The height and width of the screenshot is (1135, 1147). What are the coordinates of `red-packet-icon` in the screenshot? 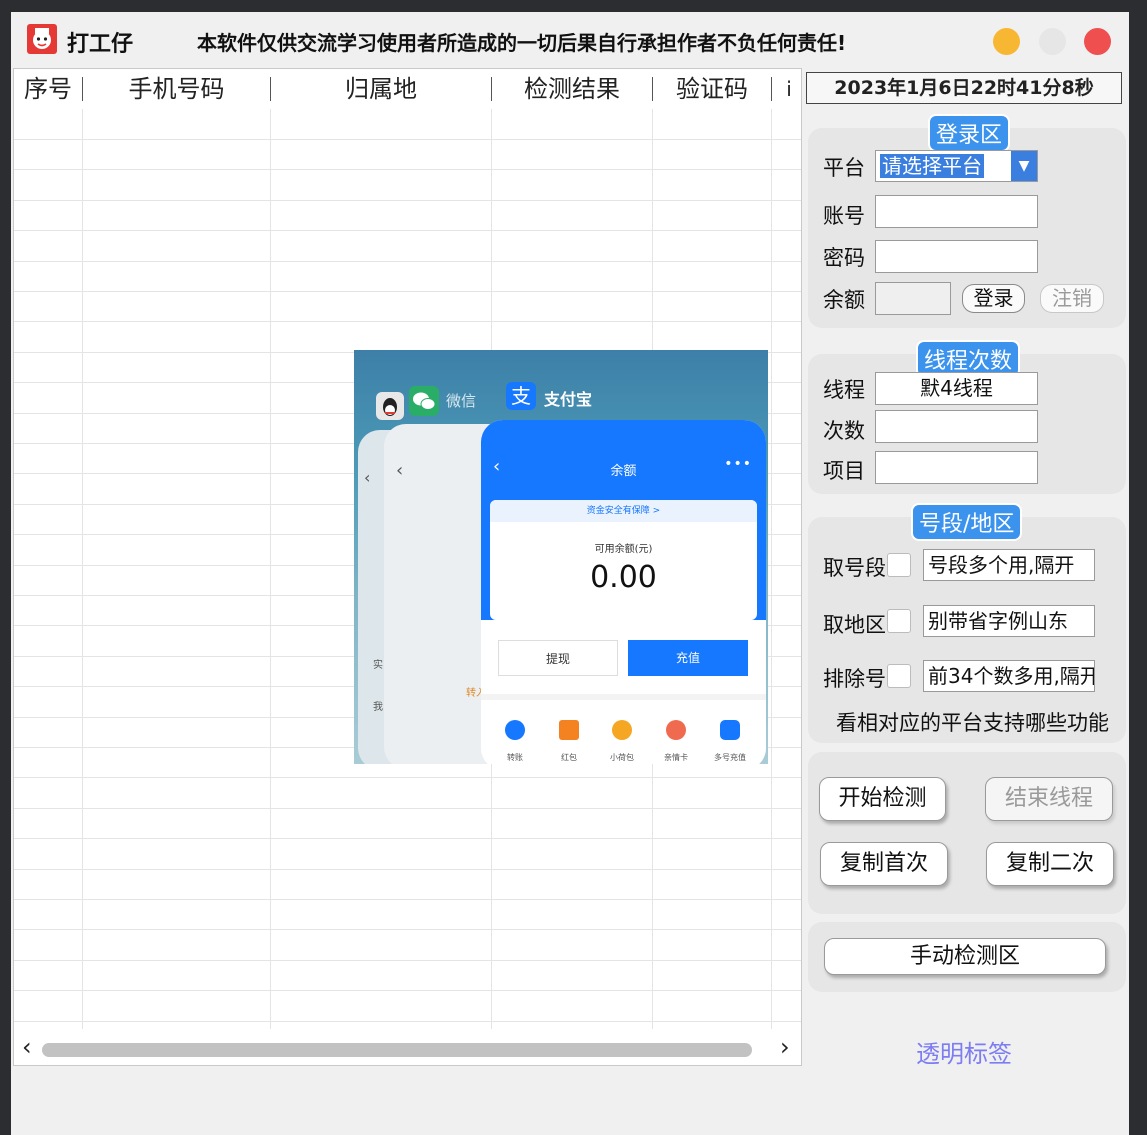 It's located at (569, 730).